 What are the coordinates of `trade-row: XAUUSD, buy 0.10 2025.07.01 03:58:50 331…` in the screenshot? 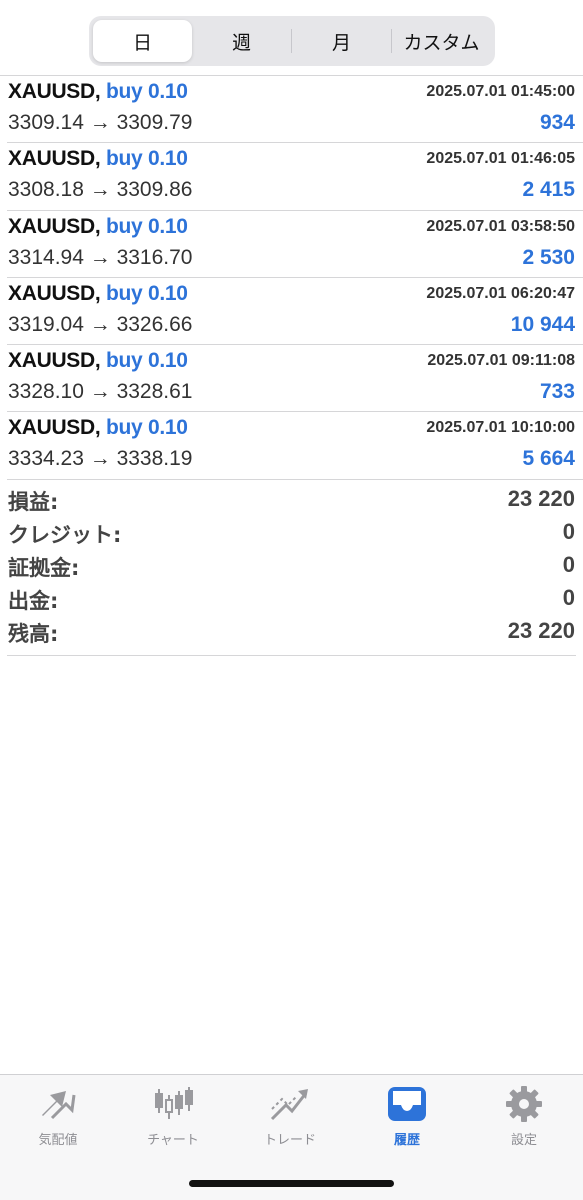 It's located at (295, 244).